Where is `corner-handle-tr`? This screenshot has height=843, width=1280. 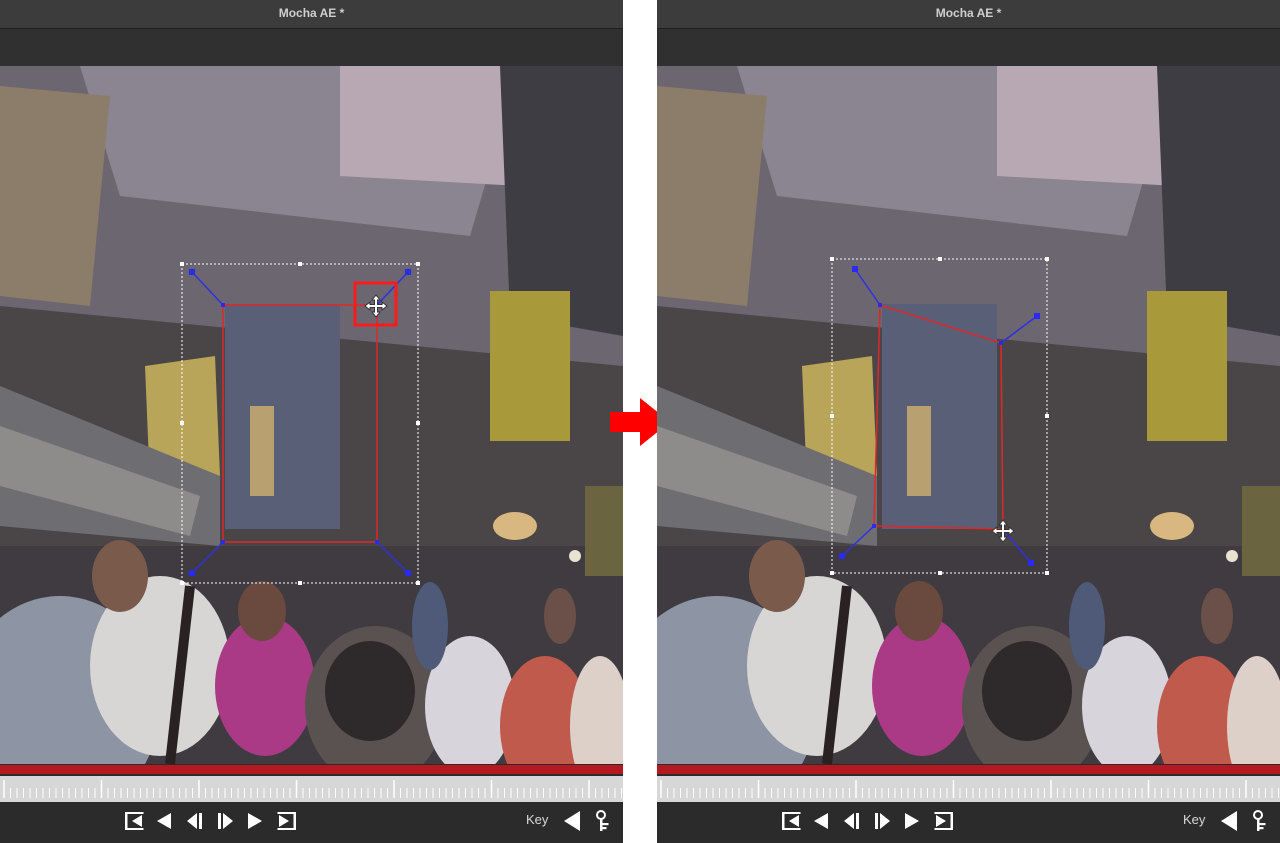 corner-handle-tr is located at coordinates (1001, 343).